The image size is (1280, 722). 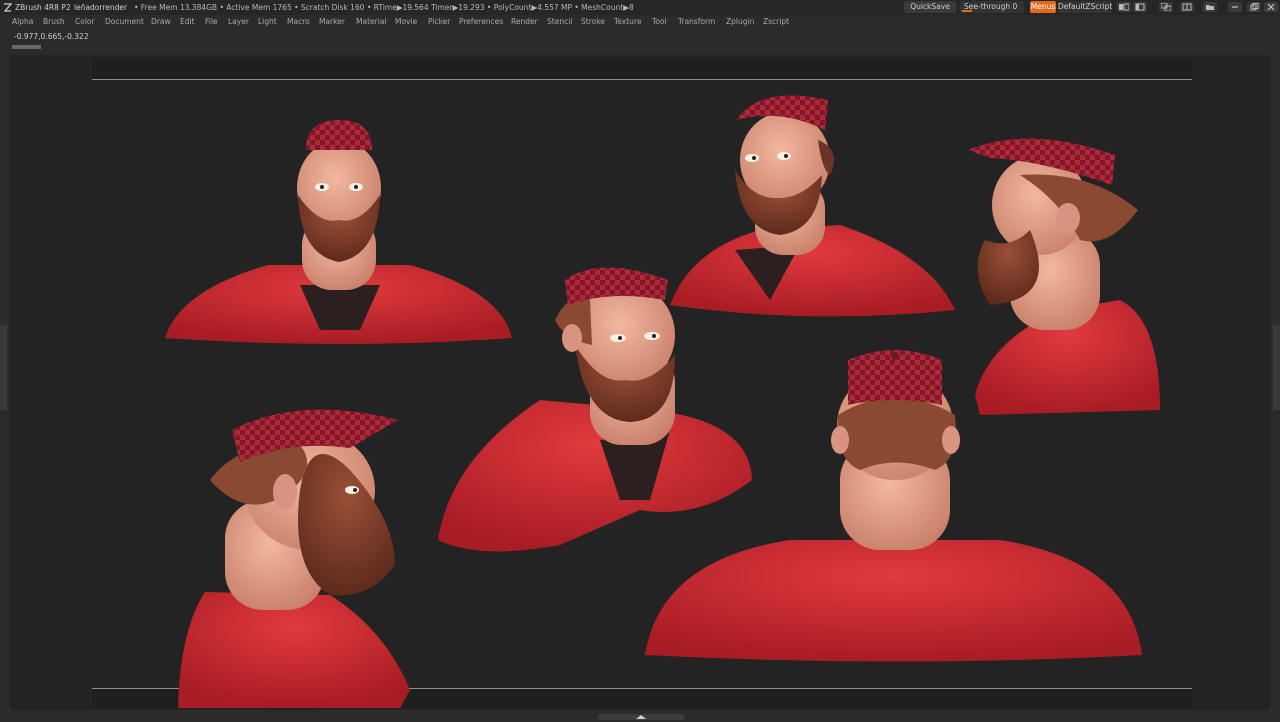 What do you see at coordinates (338, 232) in the screenshot?
I see `bust-front-view` at bounding box center [338, 232].